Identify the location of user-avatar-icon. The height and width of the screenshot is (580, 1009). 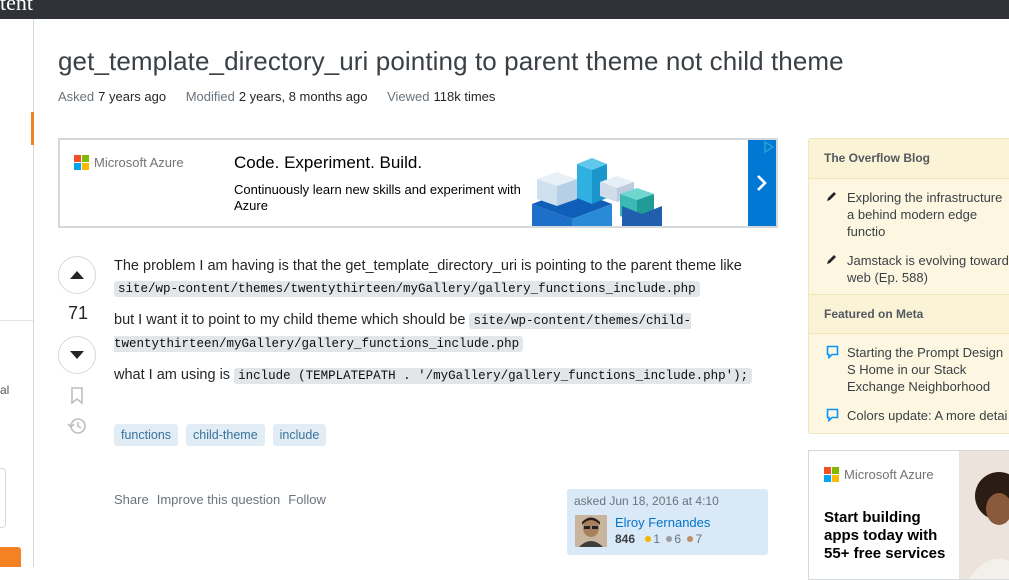
(591, 531).